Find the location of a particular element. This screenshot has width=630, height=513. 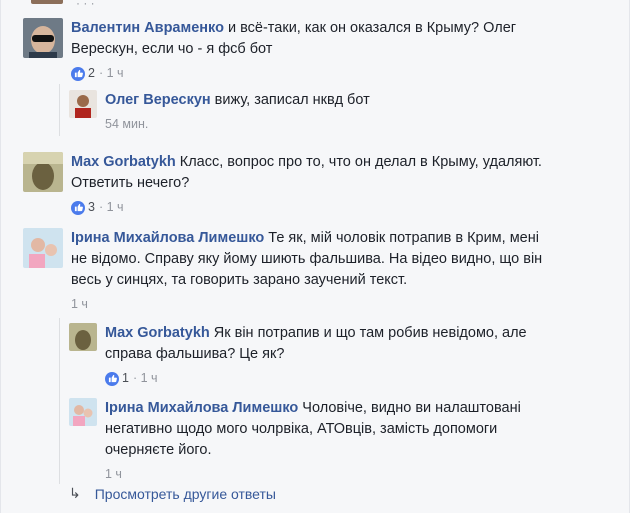

comment-time: 54 мин. is located at coordinates (126, 124).